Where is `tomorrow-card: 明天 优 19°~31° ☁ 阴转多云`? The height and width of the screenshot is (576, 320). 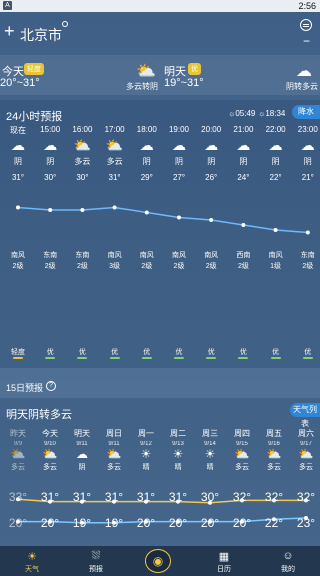
tomorrow-card: 明天 优 19°~31° ☁ 阴转多云 is located at coordinates (241, 75).